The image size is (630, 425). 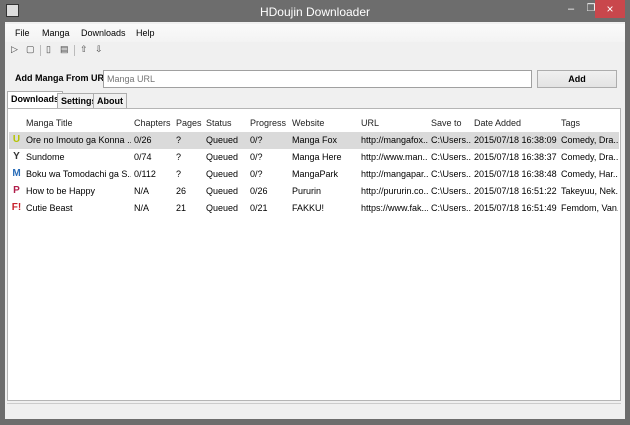 I want to click on mangahere-icon: Y, so click(x=16, y=156).